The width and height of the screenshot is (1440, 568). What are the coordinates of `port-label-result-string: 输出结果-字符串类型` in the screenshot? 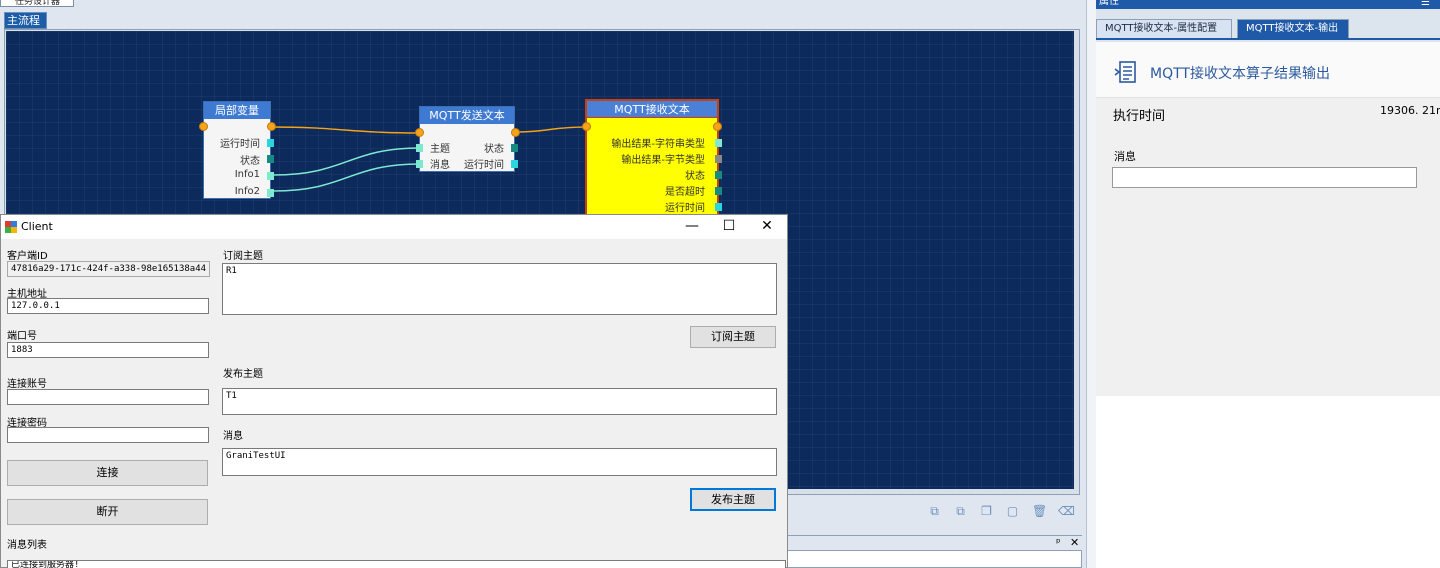 It's located at (658, 144).